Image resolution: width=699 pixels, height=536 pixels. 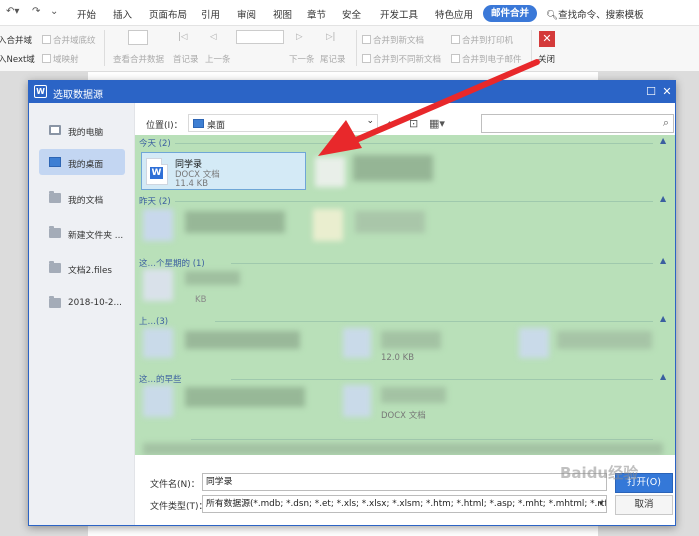 I want to click on close-icon: ✕, so click(x=667, y=92).